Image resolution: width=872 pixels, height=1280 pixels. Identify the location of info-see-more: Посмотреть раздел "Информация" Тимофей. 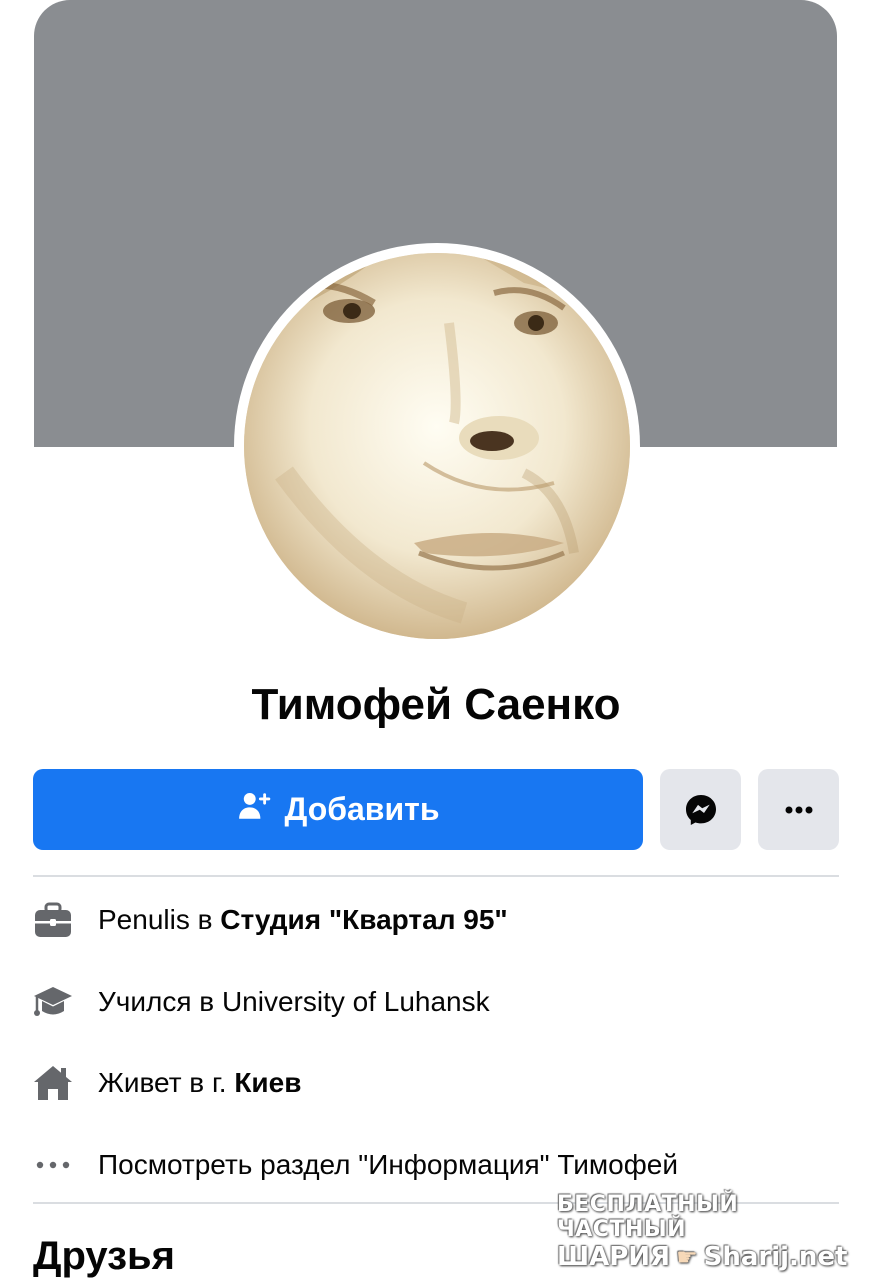
(436, 1165).